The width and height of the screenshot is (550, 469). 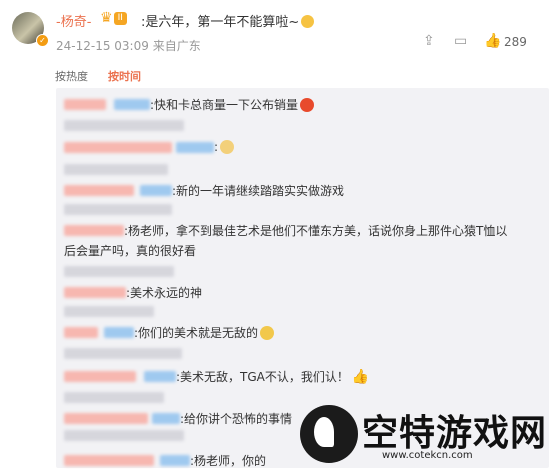 I want to click on comment-icon: ▭, so click(x=460, y=41).